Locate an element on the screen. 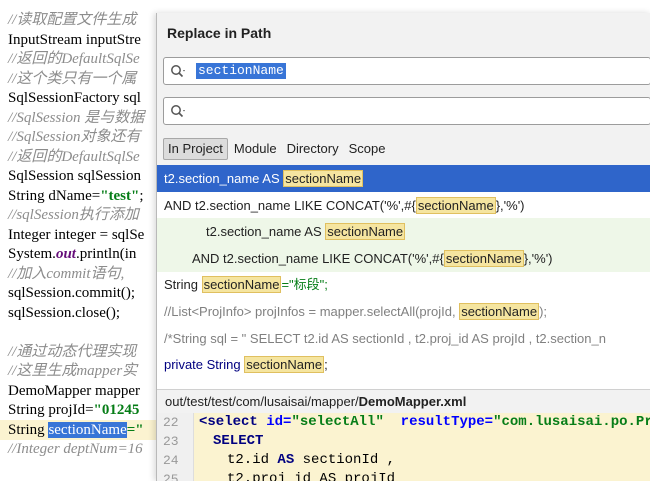  code-text: //加入commit语句, is located at coordinates (66, 273).